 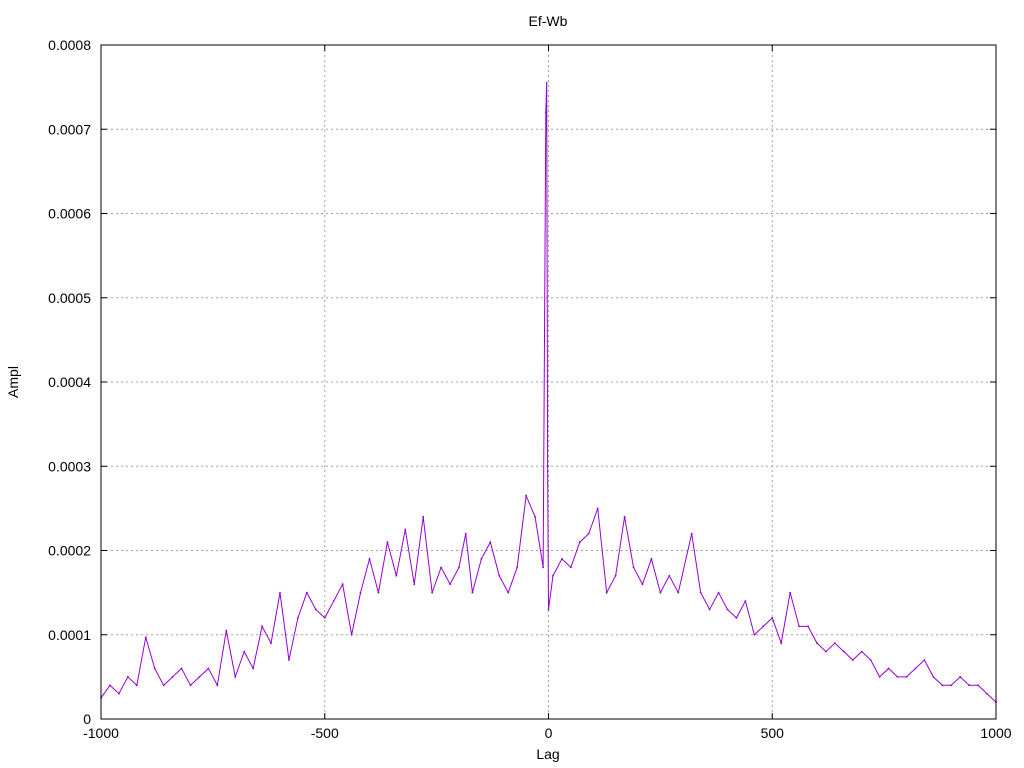 I want to click on y-tick-label: 0.0008, so click(x=69, y=45).